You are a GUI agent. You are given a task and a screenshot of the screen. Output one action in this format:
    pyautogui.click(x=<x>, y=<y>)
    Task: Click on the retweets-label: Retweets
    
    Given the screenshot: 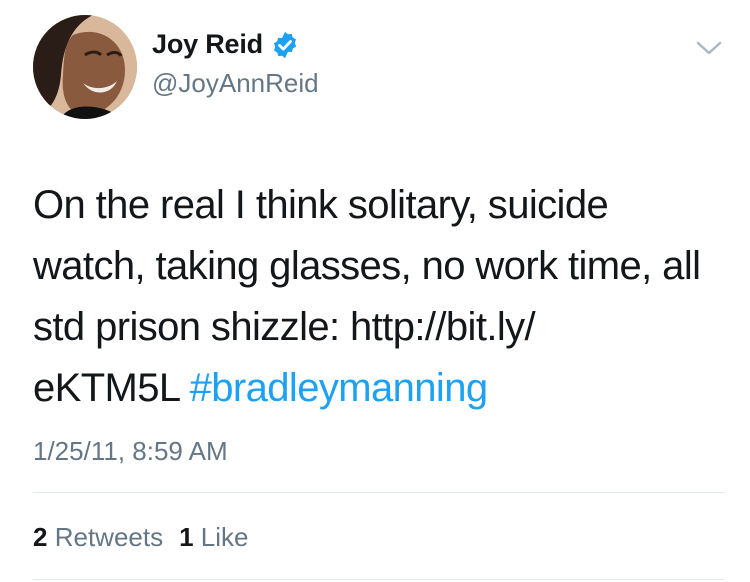 What is the action you would take?
    pyautogui.click(x=109, y=537)
    